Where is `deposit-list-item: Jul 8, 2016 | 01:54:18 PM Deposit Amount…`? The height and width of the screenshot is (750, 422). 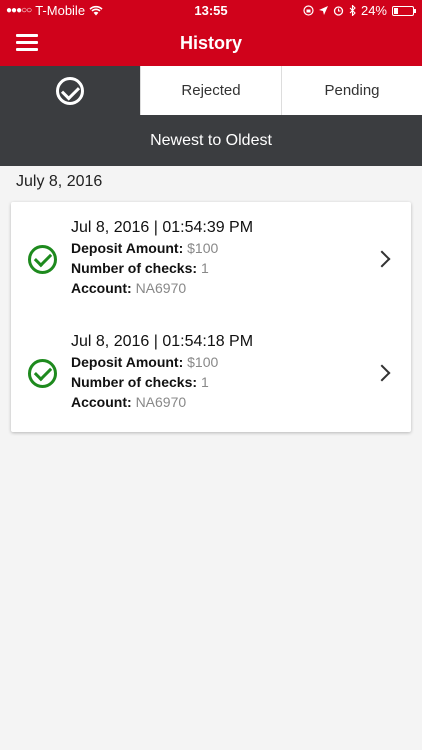
deposit-list-item: Jul 8, 2016 | 01:54:18 PM Deposit Amount… is located at coordinates (211, 373).